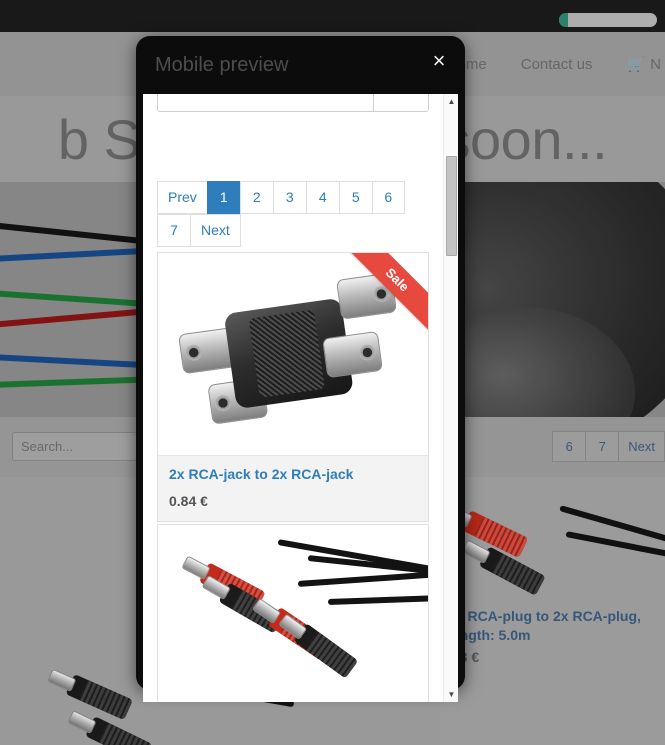  Describe the element at coordinates (173, 230) in the screenshot. I see `preview-page-7: 7` at that location.